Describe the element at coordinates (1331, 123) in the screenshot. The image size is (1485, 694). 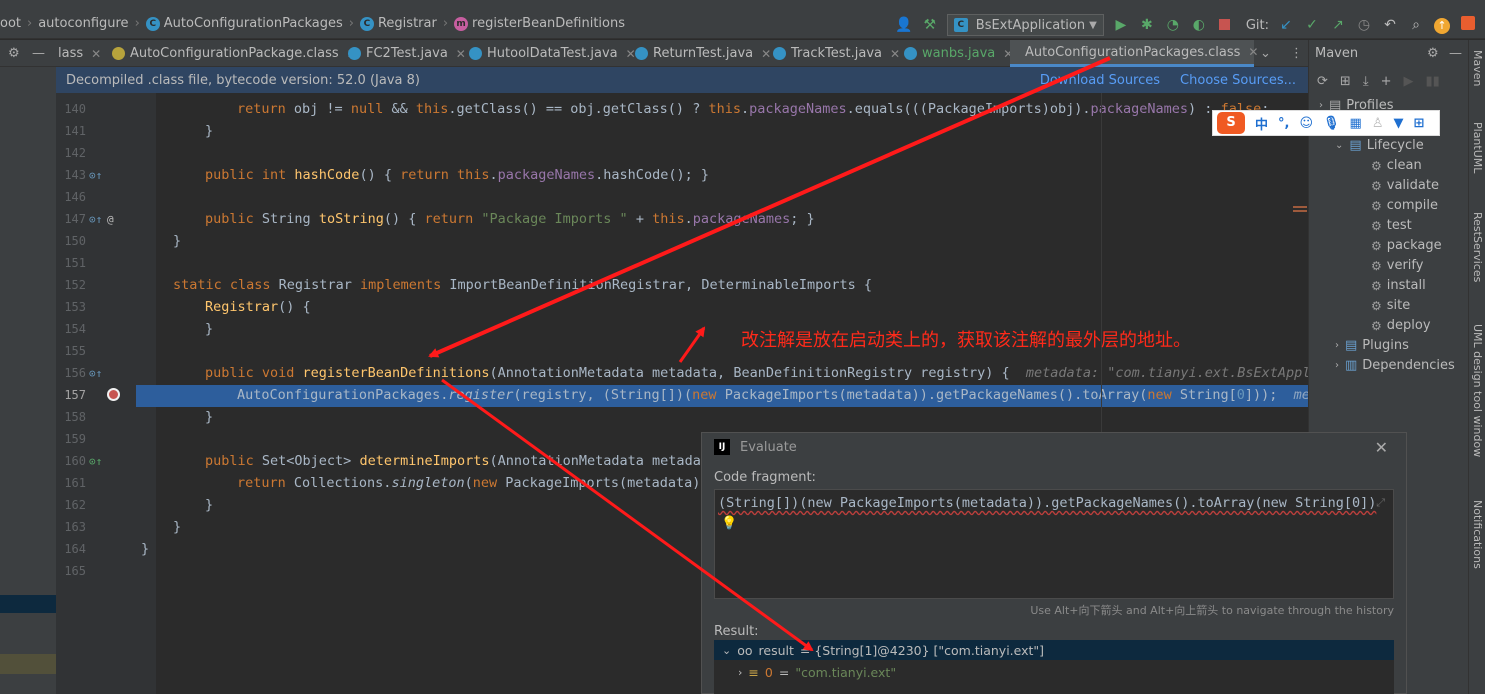
I see `microphone-icon: 🎙` at that location.